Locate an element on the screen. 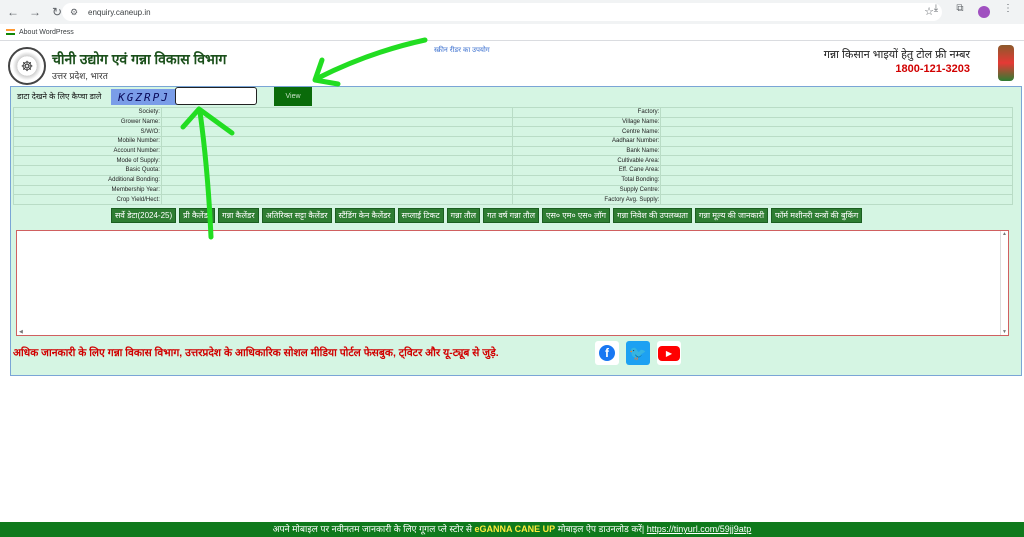 The width and height of the screenshot is (1024, 537). browser-actions: ⤓ ⧉ ⋮ is located at coordinates (972, 12).